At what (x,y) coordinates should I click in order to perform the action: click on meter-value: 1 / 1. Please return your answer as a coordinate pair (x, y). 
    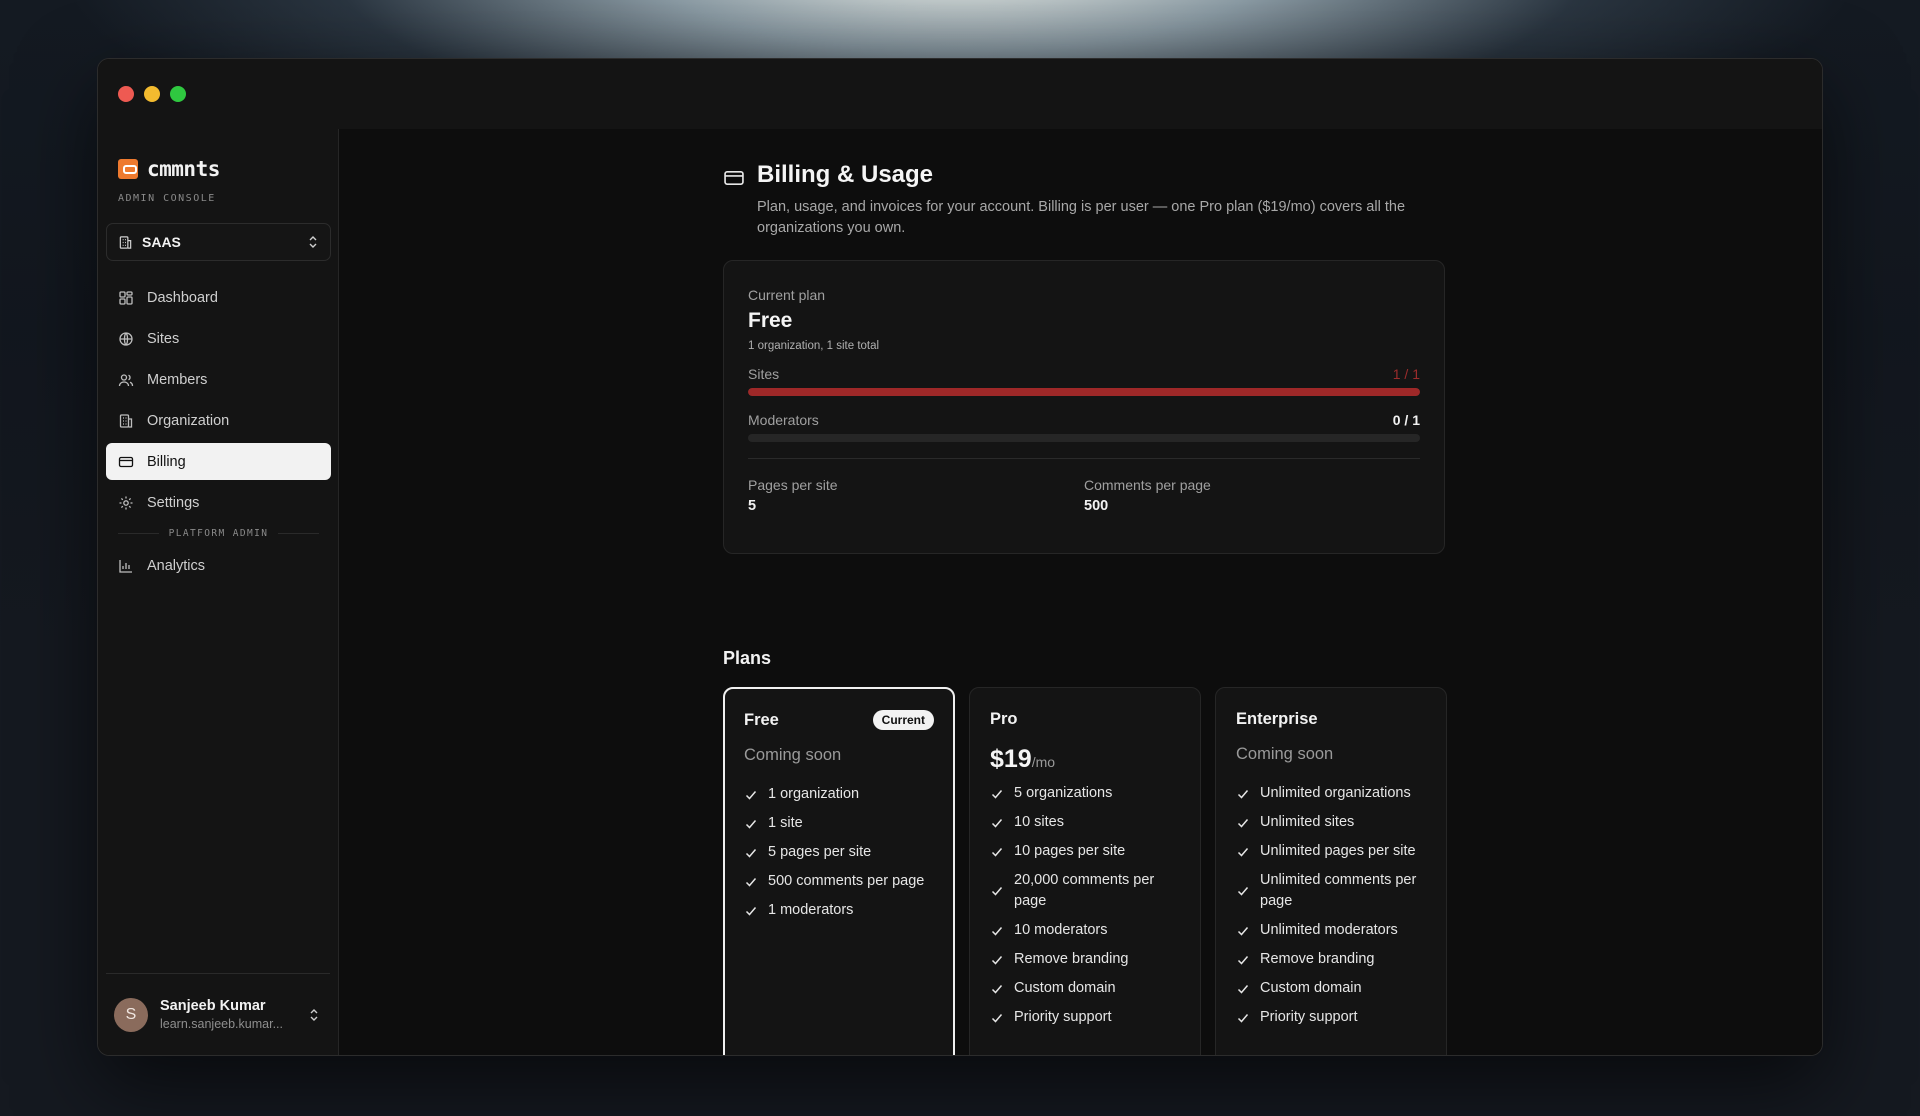
    Looking at the image, I should click on (1406, 374).